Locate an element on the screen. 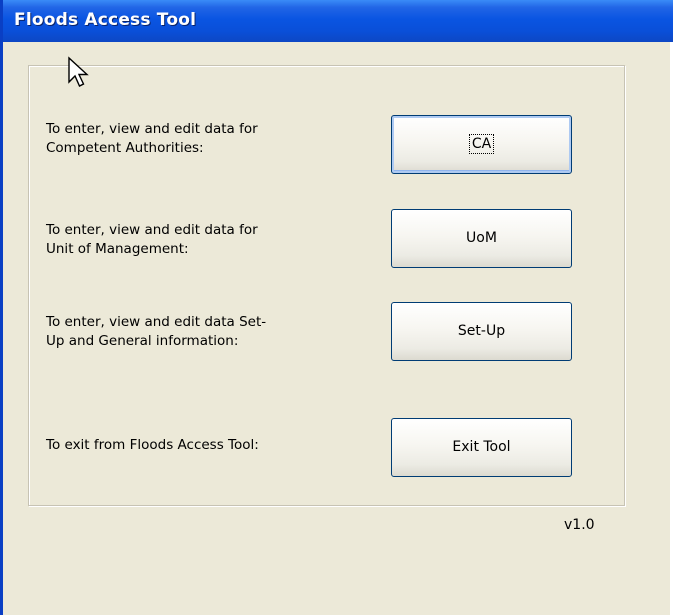 This screenshot has height=615, width=685. title-bar: Floods Access Tool is located at coordinates (338, 21).